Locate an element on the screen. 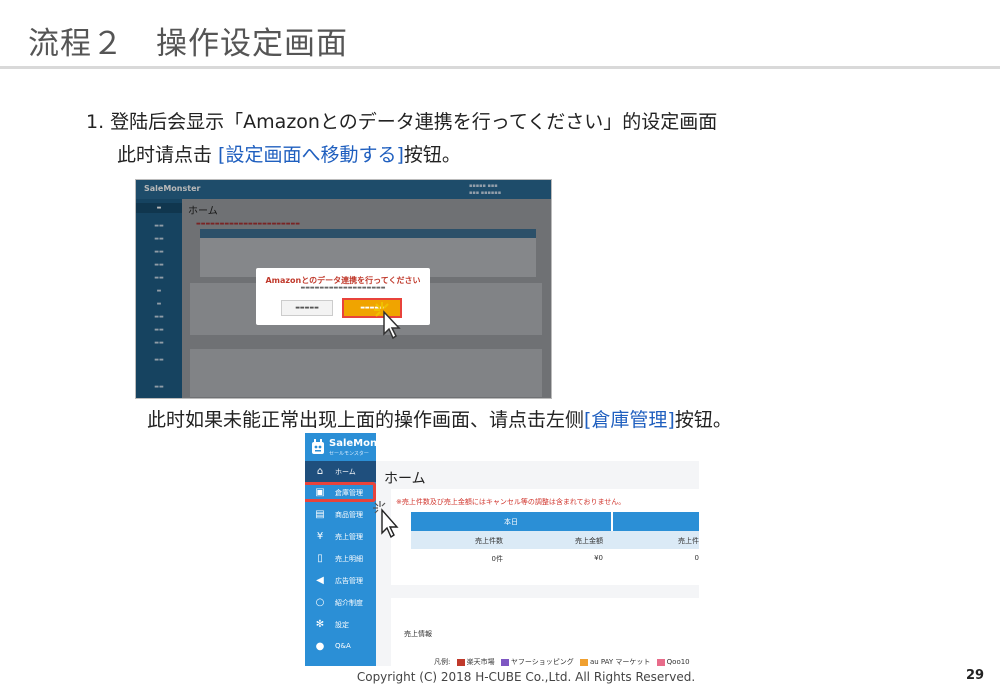  sidebar-item-sales: ¥ 売上管理 is located at coordinates (340, 537).